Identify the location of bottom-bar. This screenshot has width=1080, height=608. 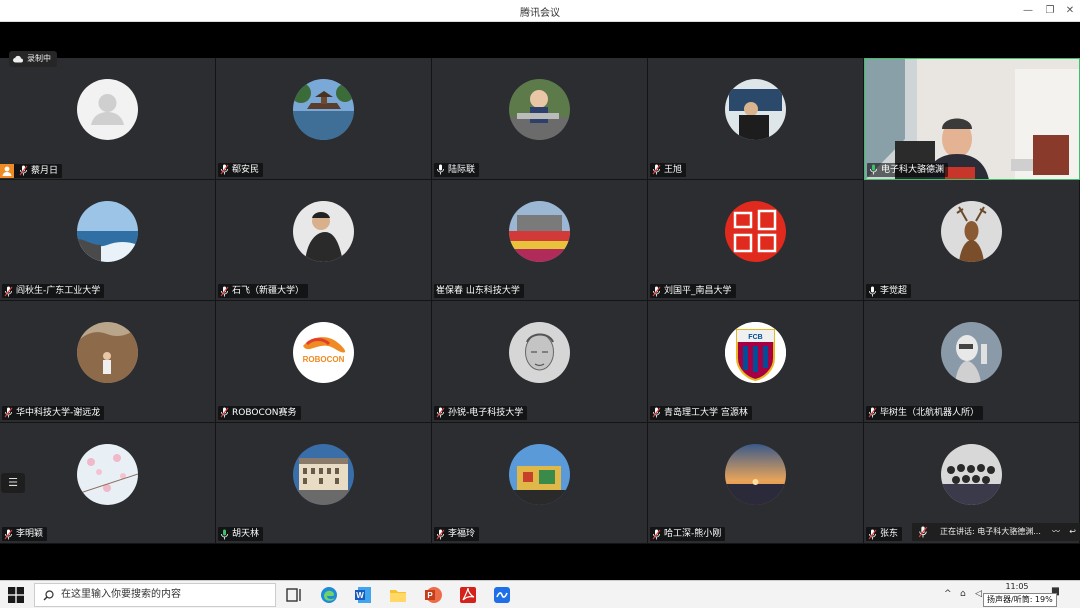
(540, 562).